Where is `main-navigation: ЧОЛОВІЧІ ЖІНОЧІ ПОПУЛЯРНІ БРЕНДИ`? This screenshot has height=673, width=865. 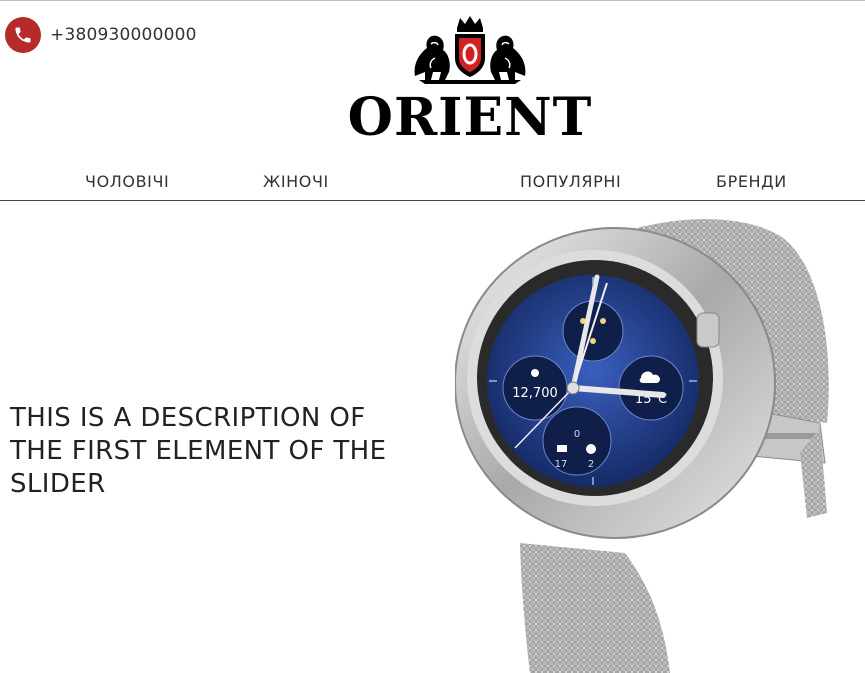
main-navigation: ЧОЛОВІЧІ ЖІНОЧІ ПОПУЛЯРНІ БРЕНДИ is located at coordinates (432, 181).